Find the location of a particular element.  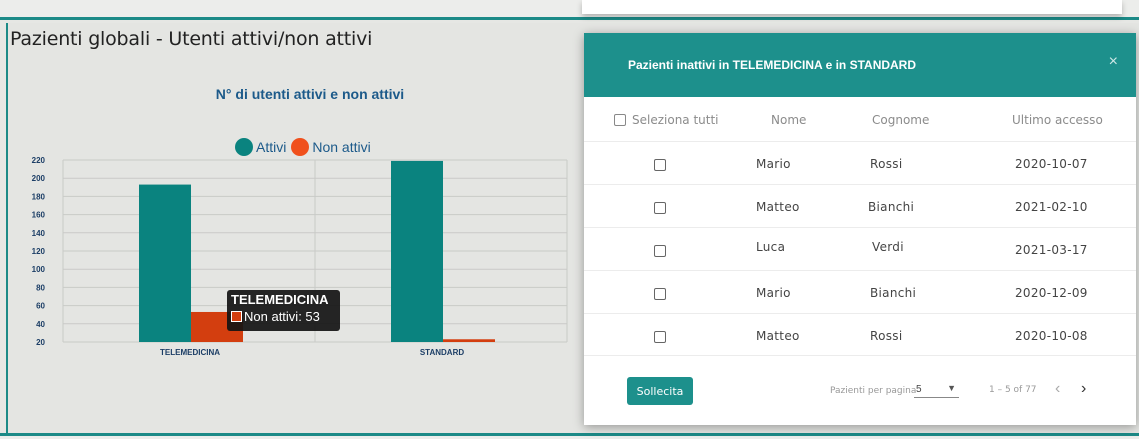

select-all-header: Seleziona tutti is located at coordinates (666, 120).